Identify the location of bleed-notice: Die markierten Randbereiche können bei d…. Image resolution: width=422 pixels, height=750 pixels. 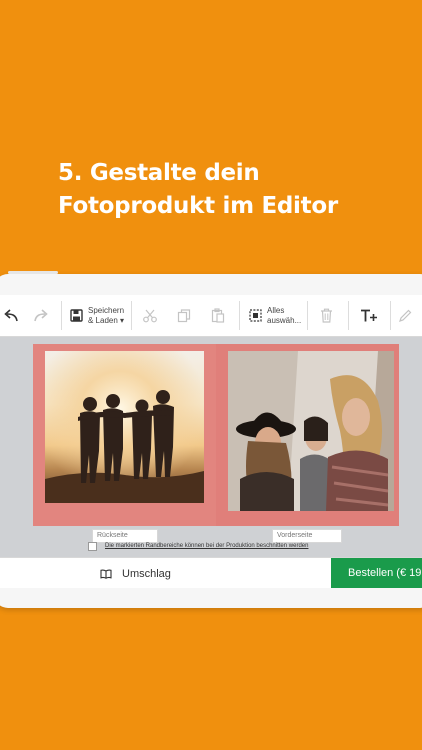
(198, 546).